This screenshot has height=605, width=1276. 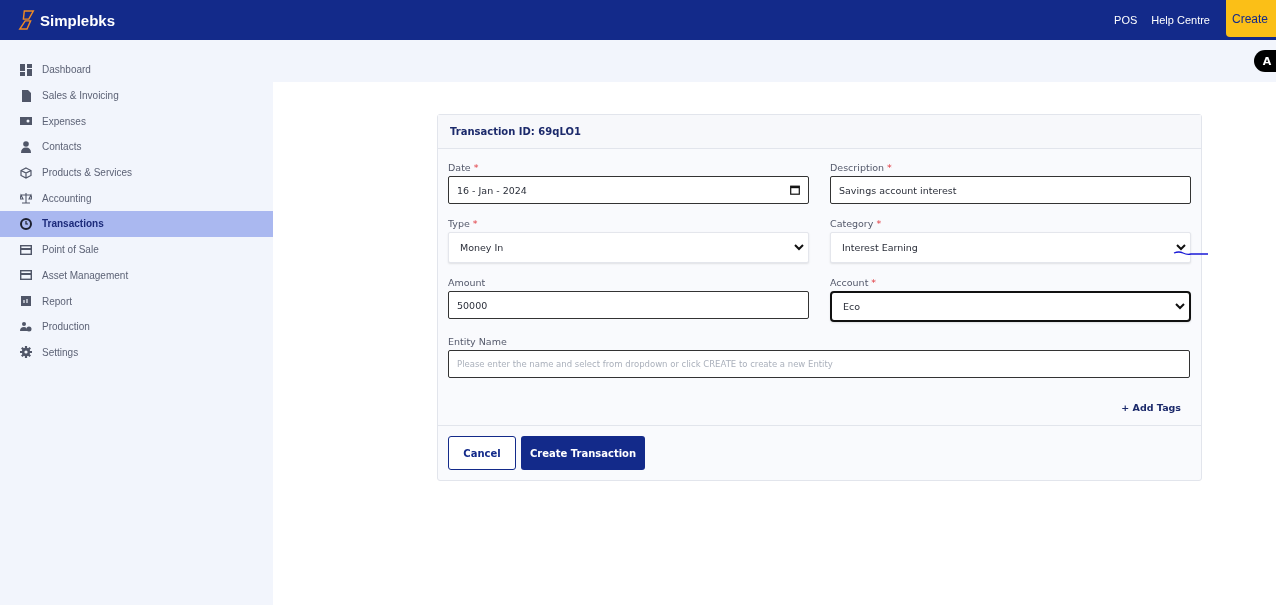 What do you see at coordinates (1010, 190) in the screenshot?
I see `text-field: Savings account interest` at bounding box center [1010, 190].